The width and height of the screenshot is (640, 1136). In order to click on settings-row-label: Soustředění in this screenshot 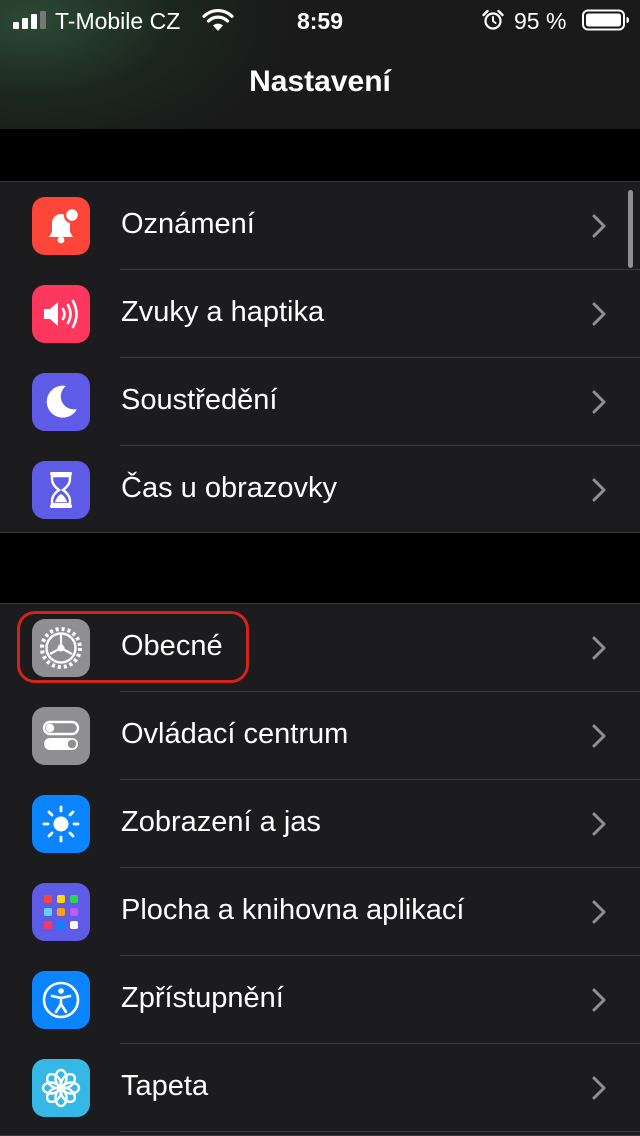, I will do `click(199, 400)`.